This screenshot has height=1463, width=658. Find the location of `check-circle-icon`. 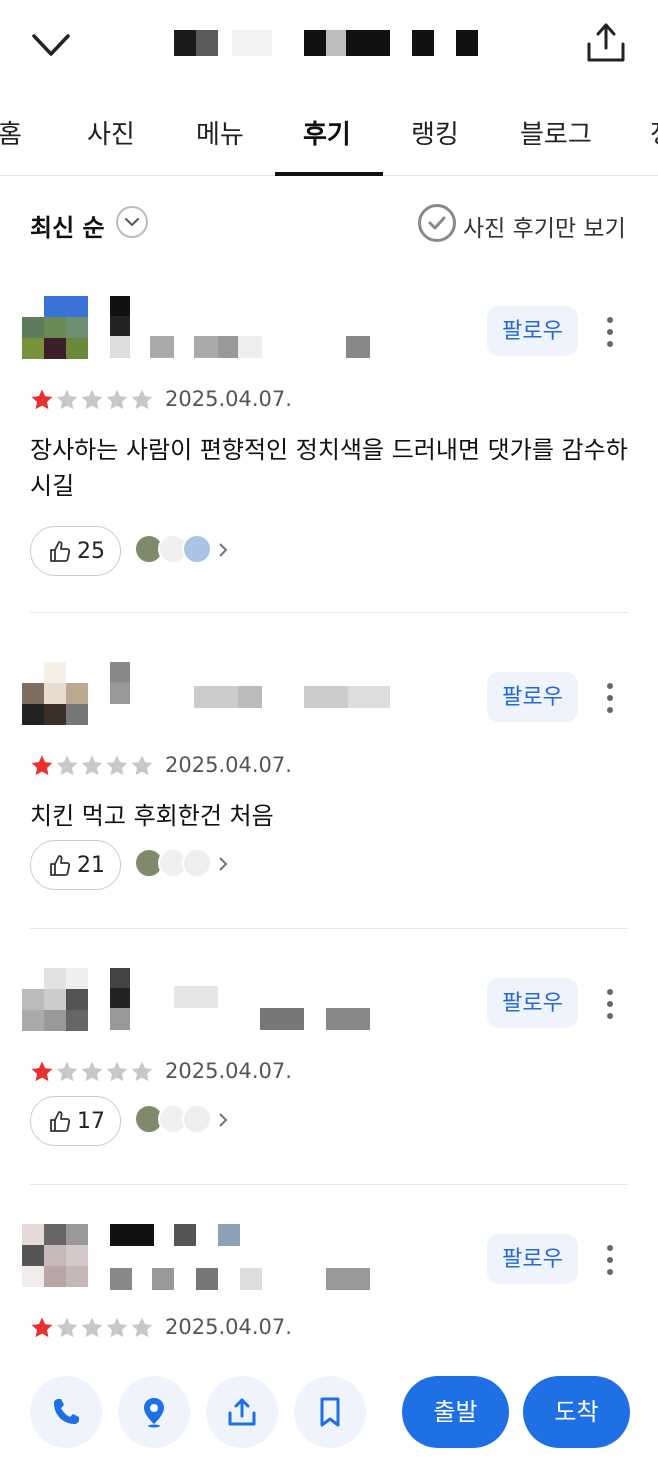

check-circle-icon is located at coordinates (437, 223).